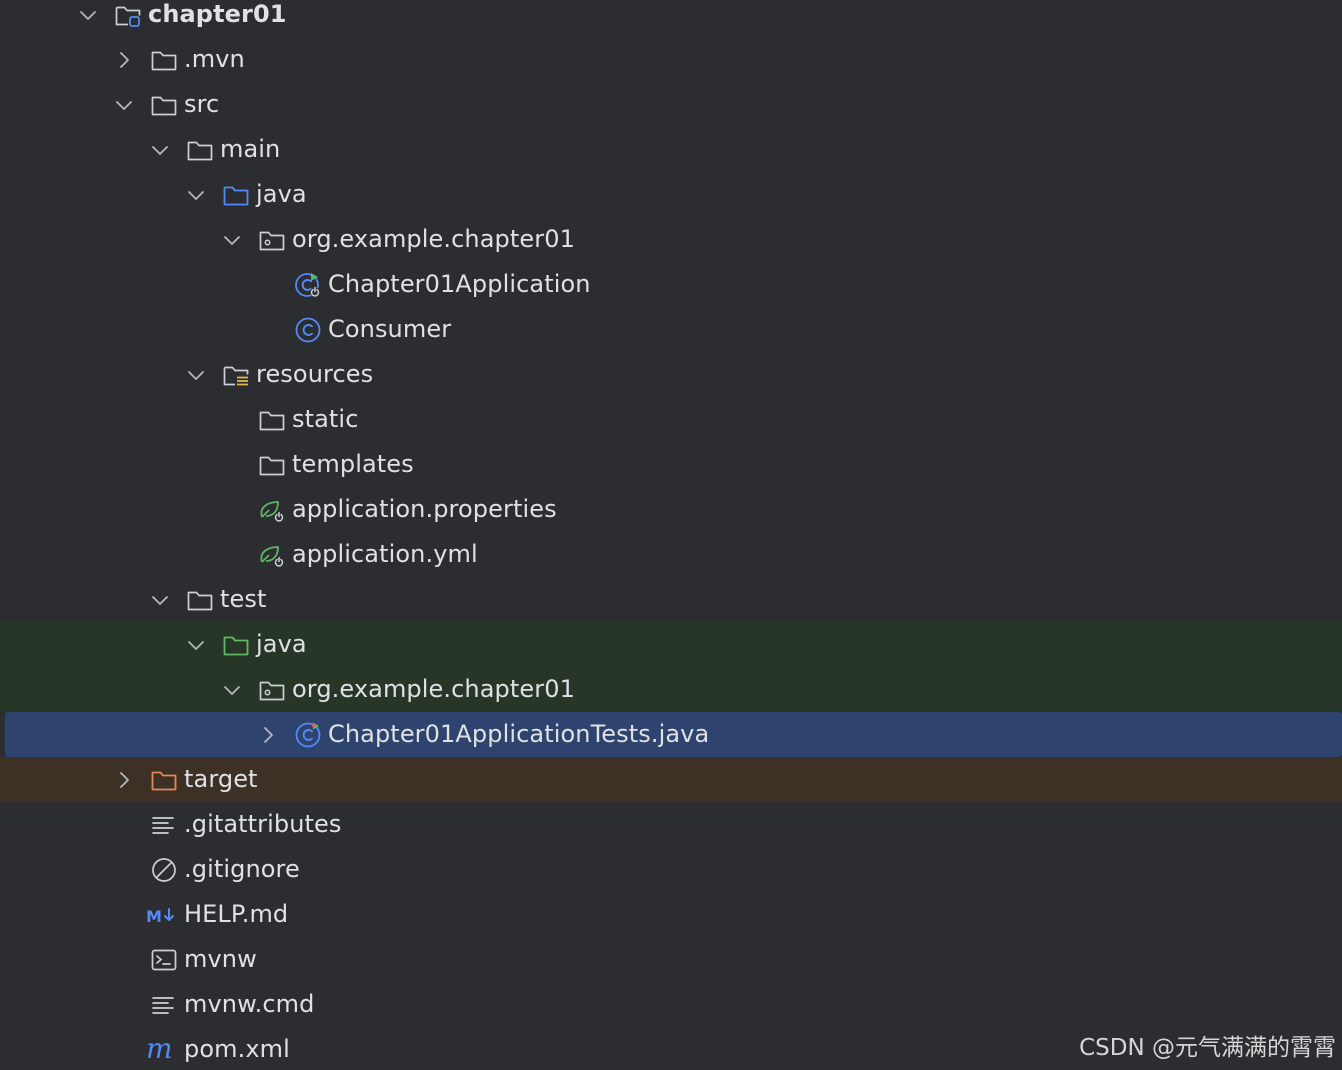  I want to click on tree-item-label: mvnw.cmd, so click(249, 1004).